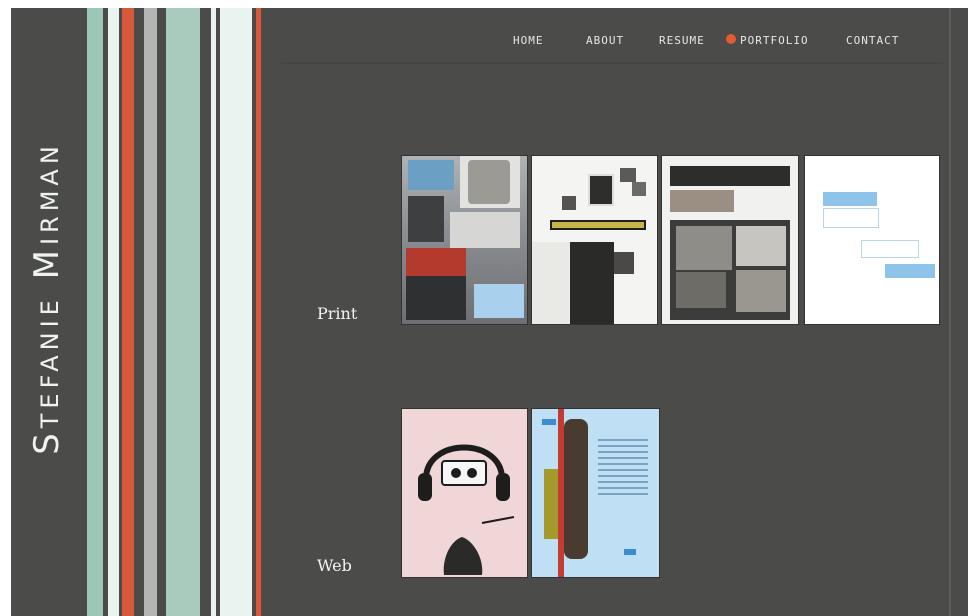 The width and height of the screenshot is (971, 616). Describe the element at coordinates (682, 40) in the screenshot. I see `nav-resume: RESUME` at that location.